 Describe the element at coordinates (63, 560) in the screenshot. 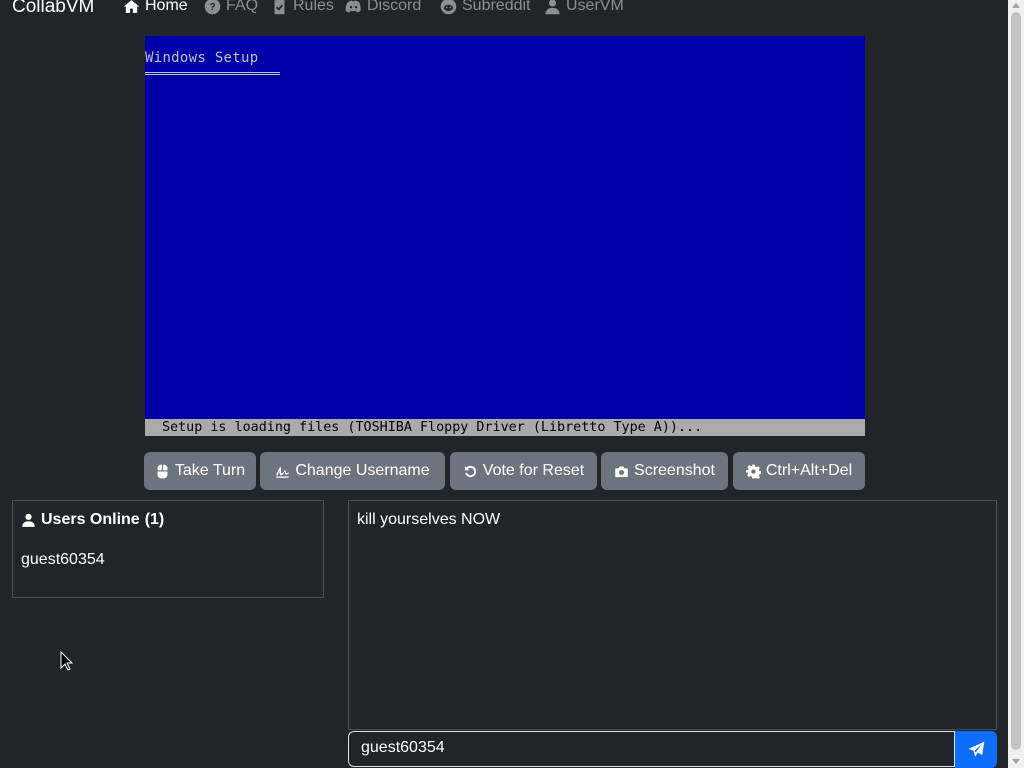

I see `user-list-item: guest60354` at that location.